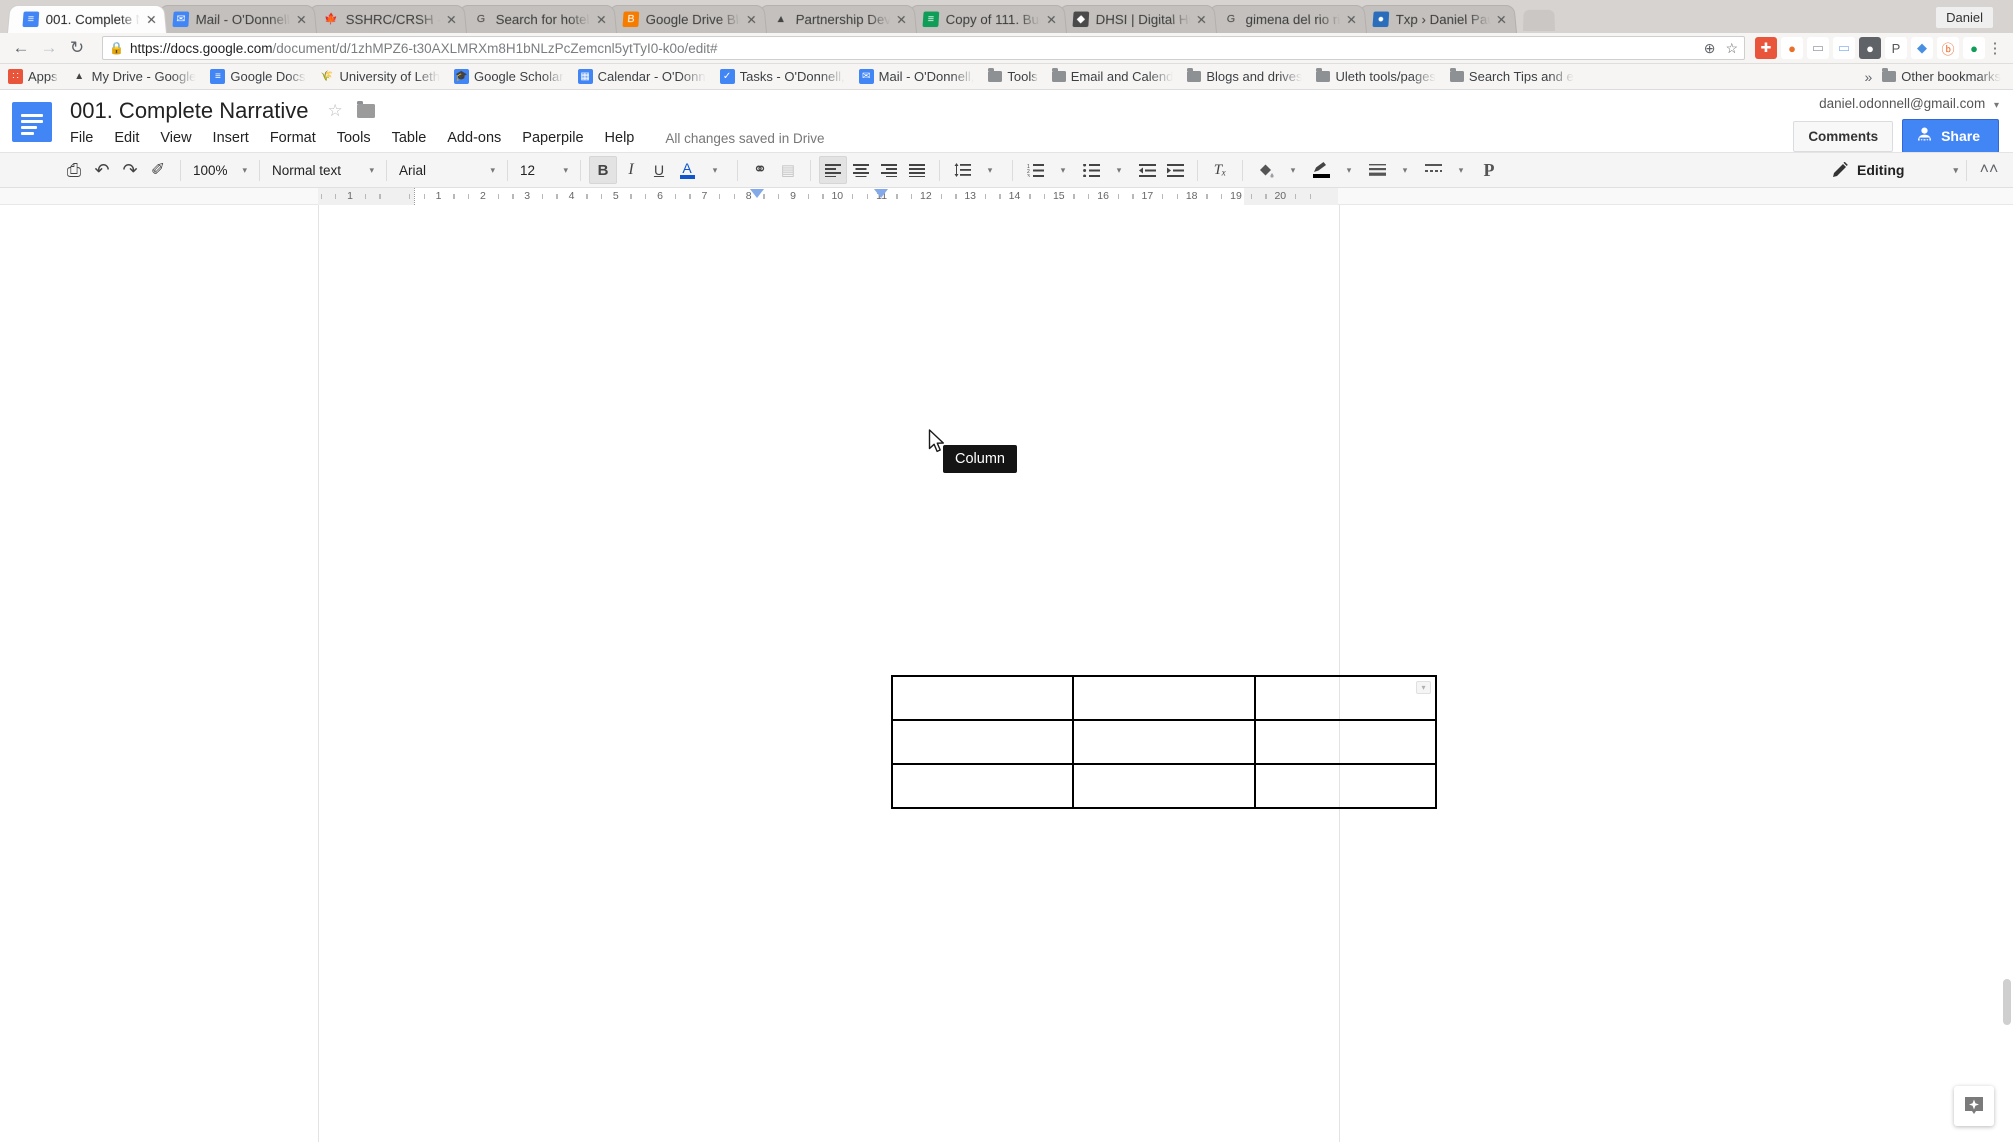 Image resolution: width=2013 pixels, height=1142 pixels. I want to click on bookmark-item: Tools, so click(1013, 76).